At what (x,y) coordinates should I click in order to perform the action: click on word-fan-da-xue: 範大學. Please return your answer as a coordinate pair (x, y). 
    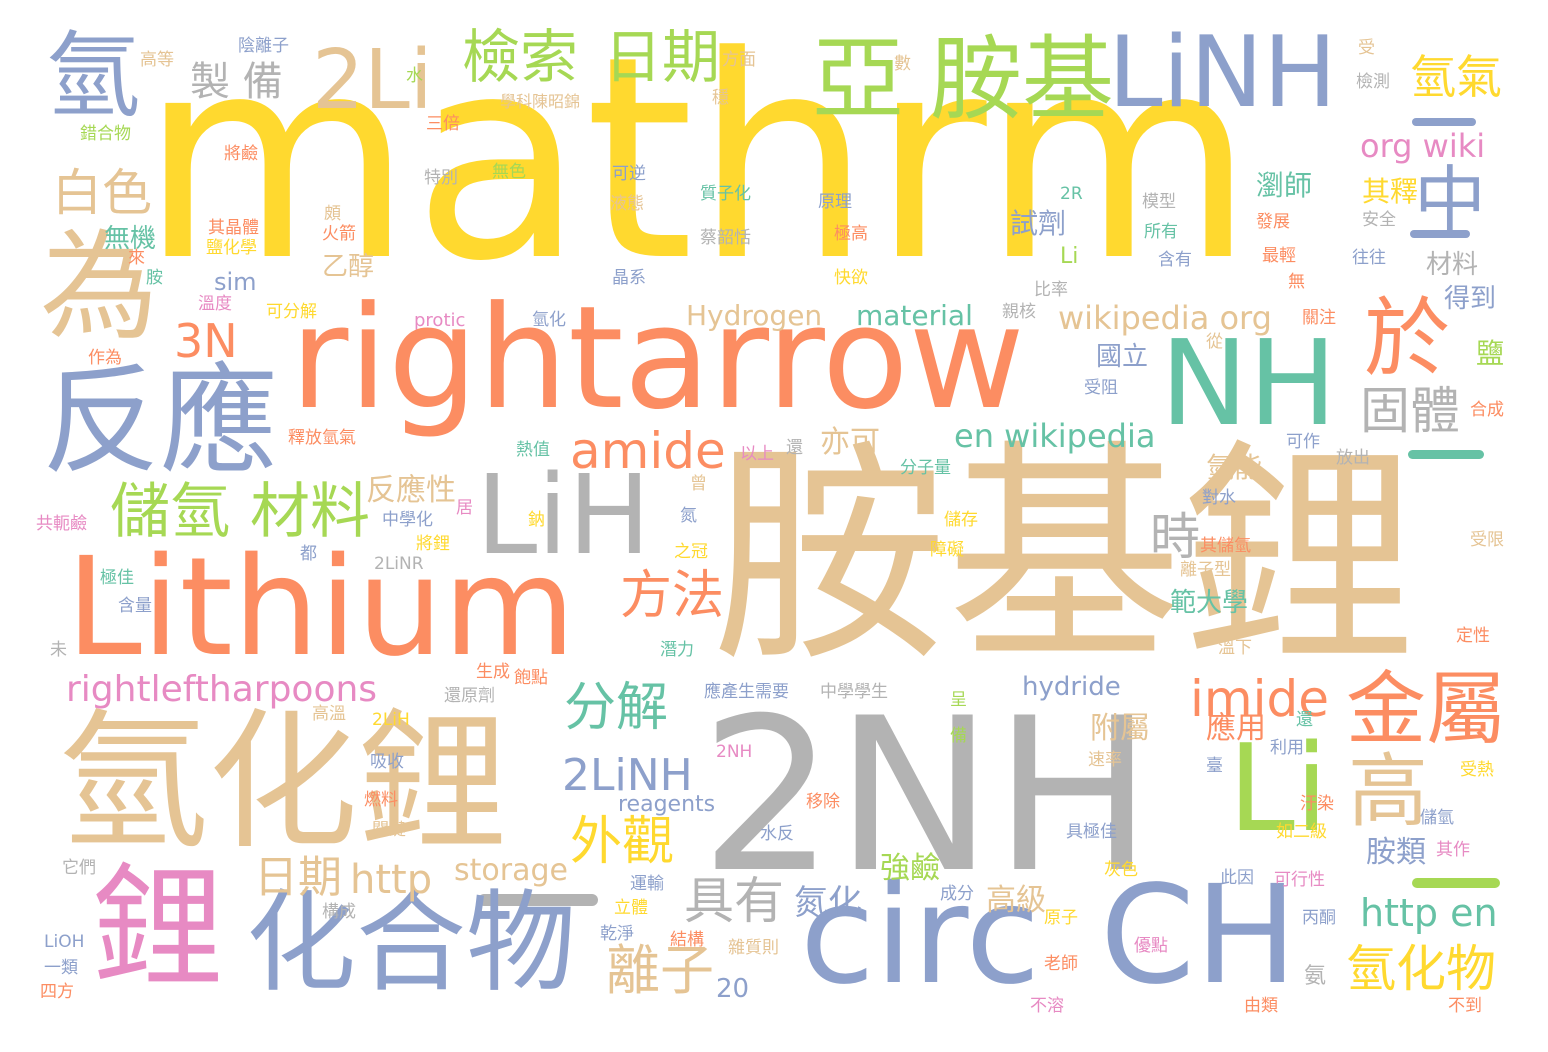
    Looking at the image, I should click on (1209, 603).